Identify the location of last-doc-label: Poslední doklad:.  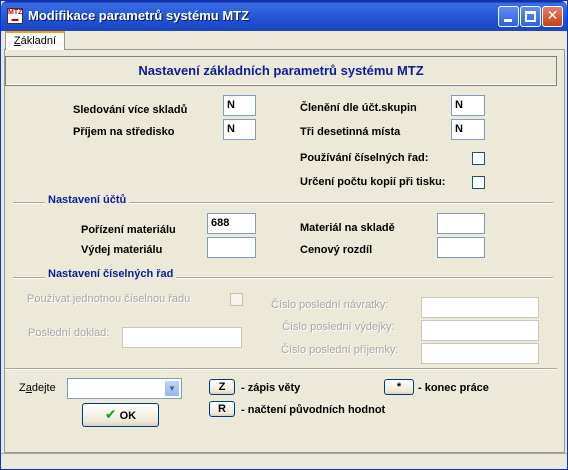
(69, 333).